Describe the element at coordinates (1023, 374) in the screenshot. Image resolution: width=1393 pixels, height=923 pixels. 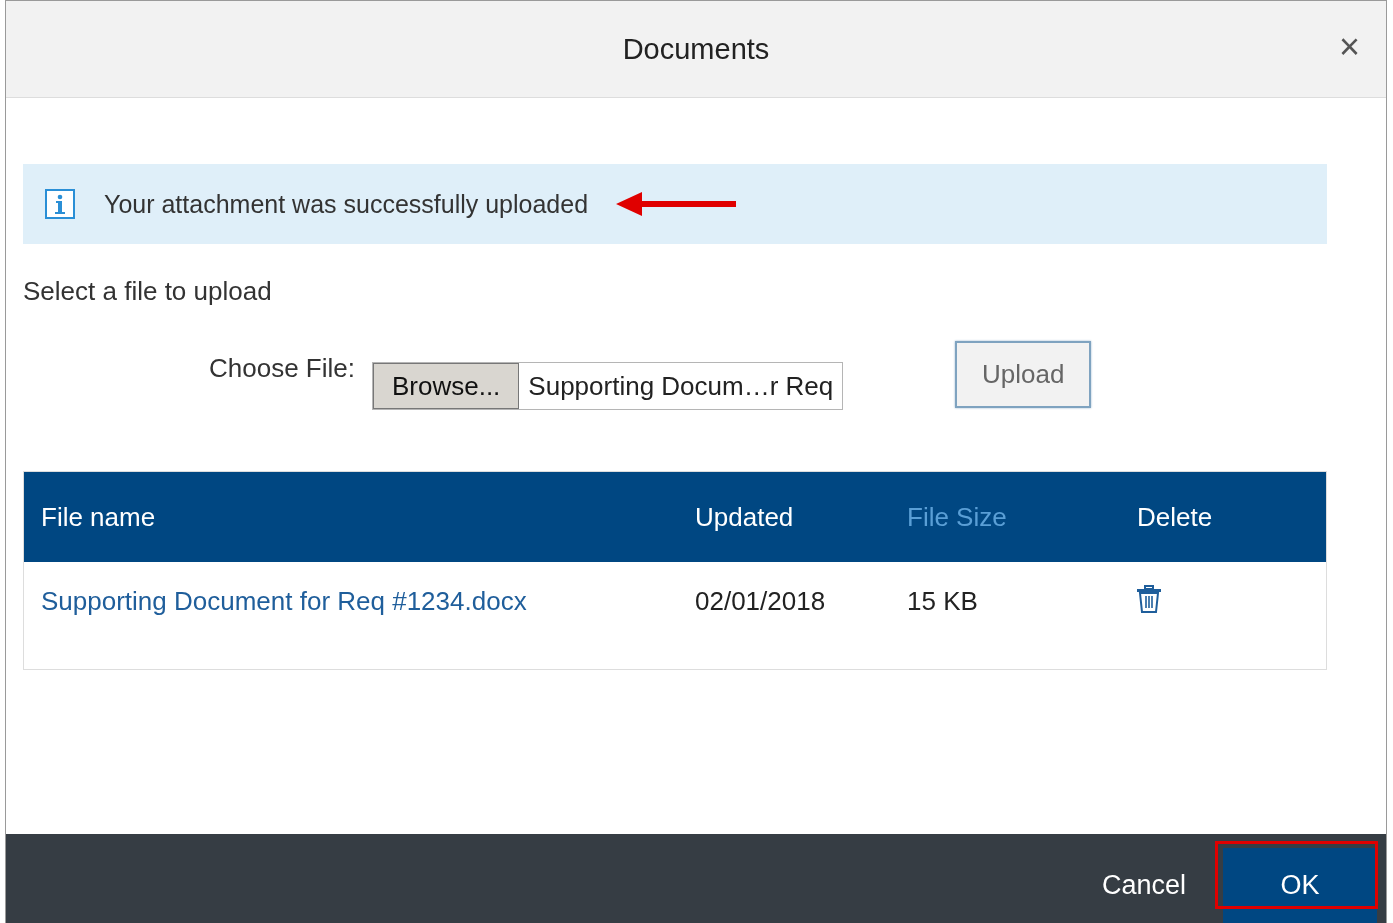
I see `upload-button: Upload` at that location.